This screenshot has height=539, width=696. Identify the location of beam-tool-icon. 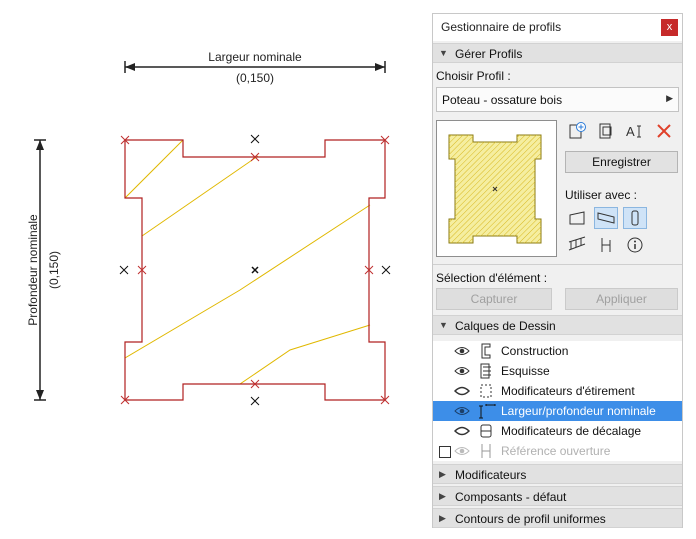
(606, 218).